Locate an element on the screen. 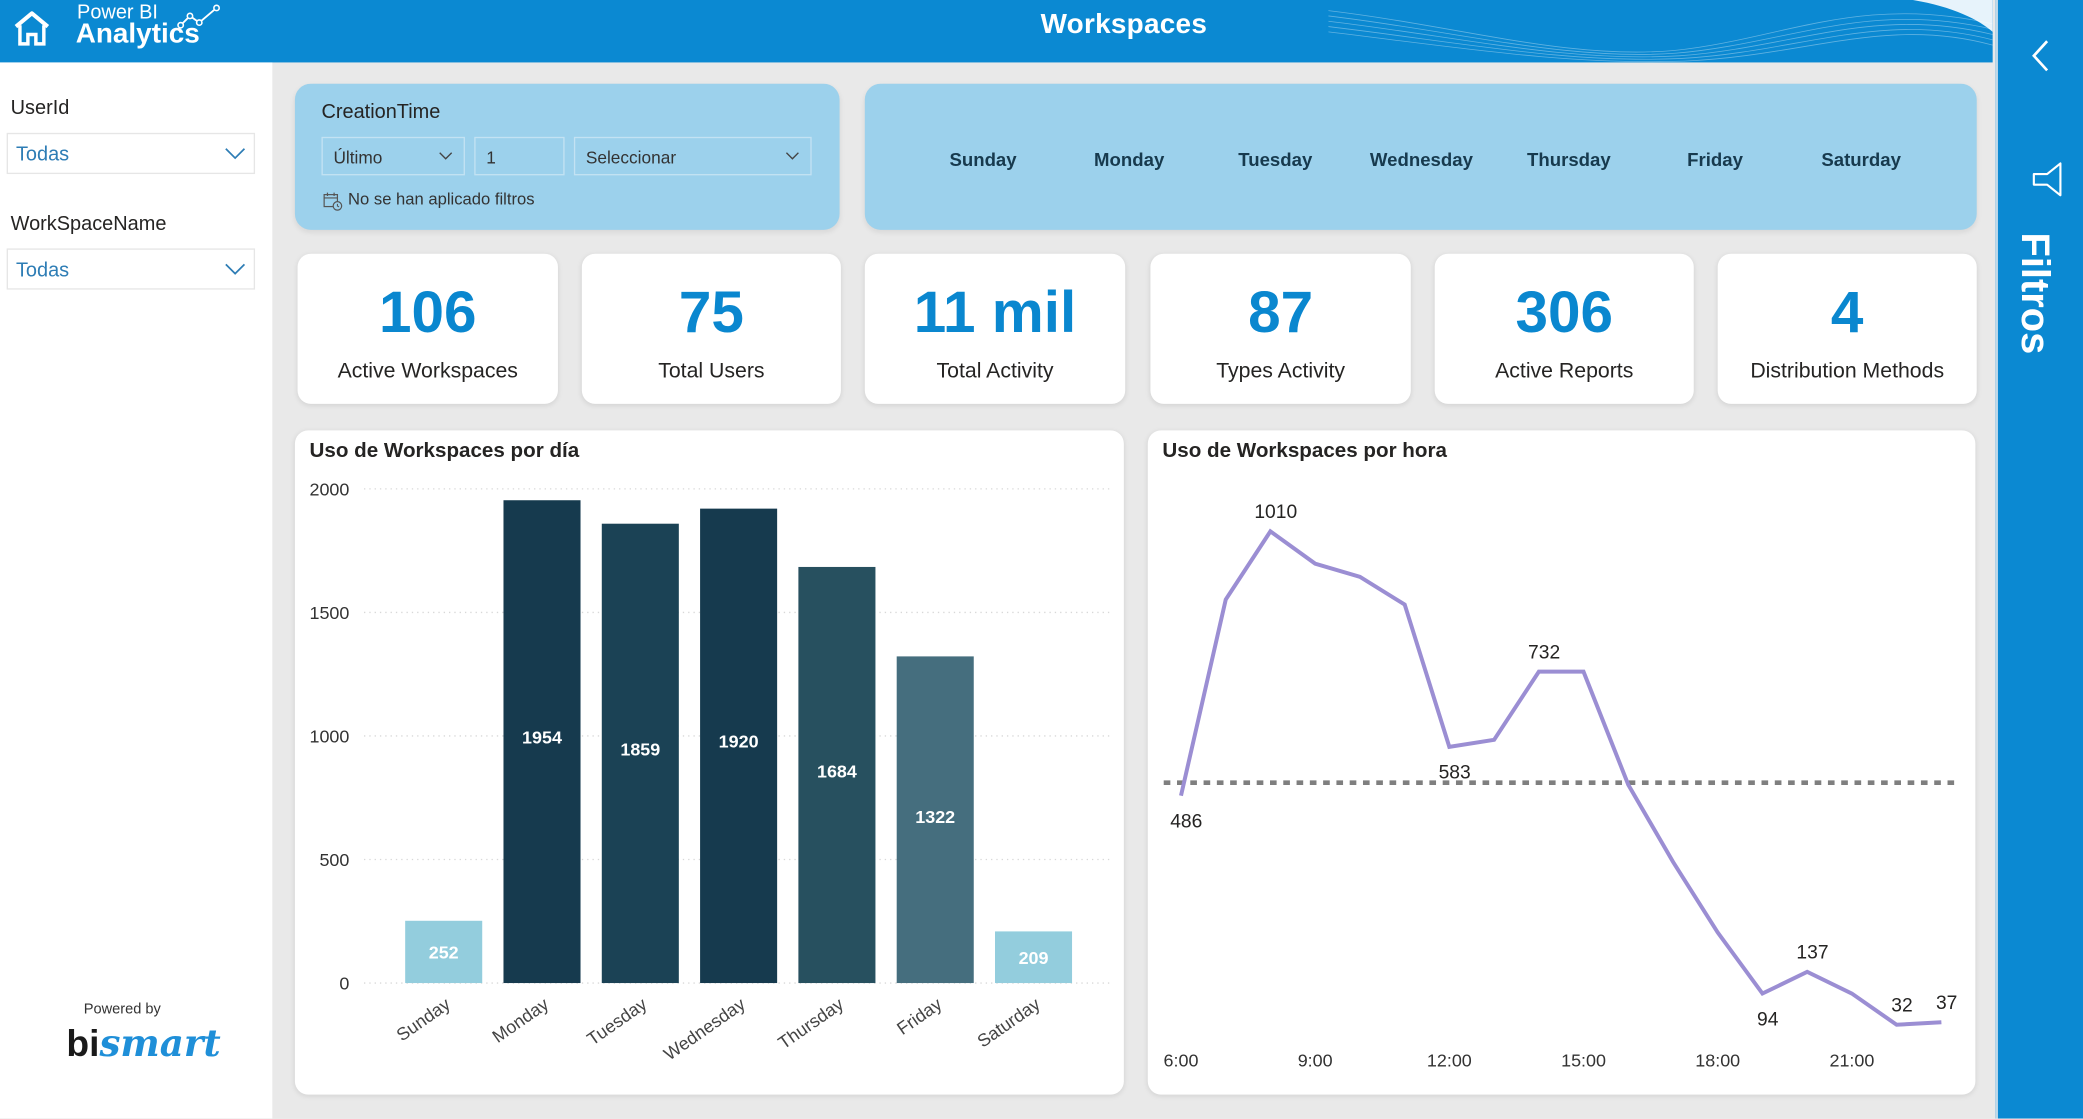  y-tick-label: 2000 is located at coordinates (330, 490).